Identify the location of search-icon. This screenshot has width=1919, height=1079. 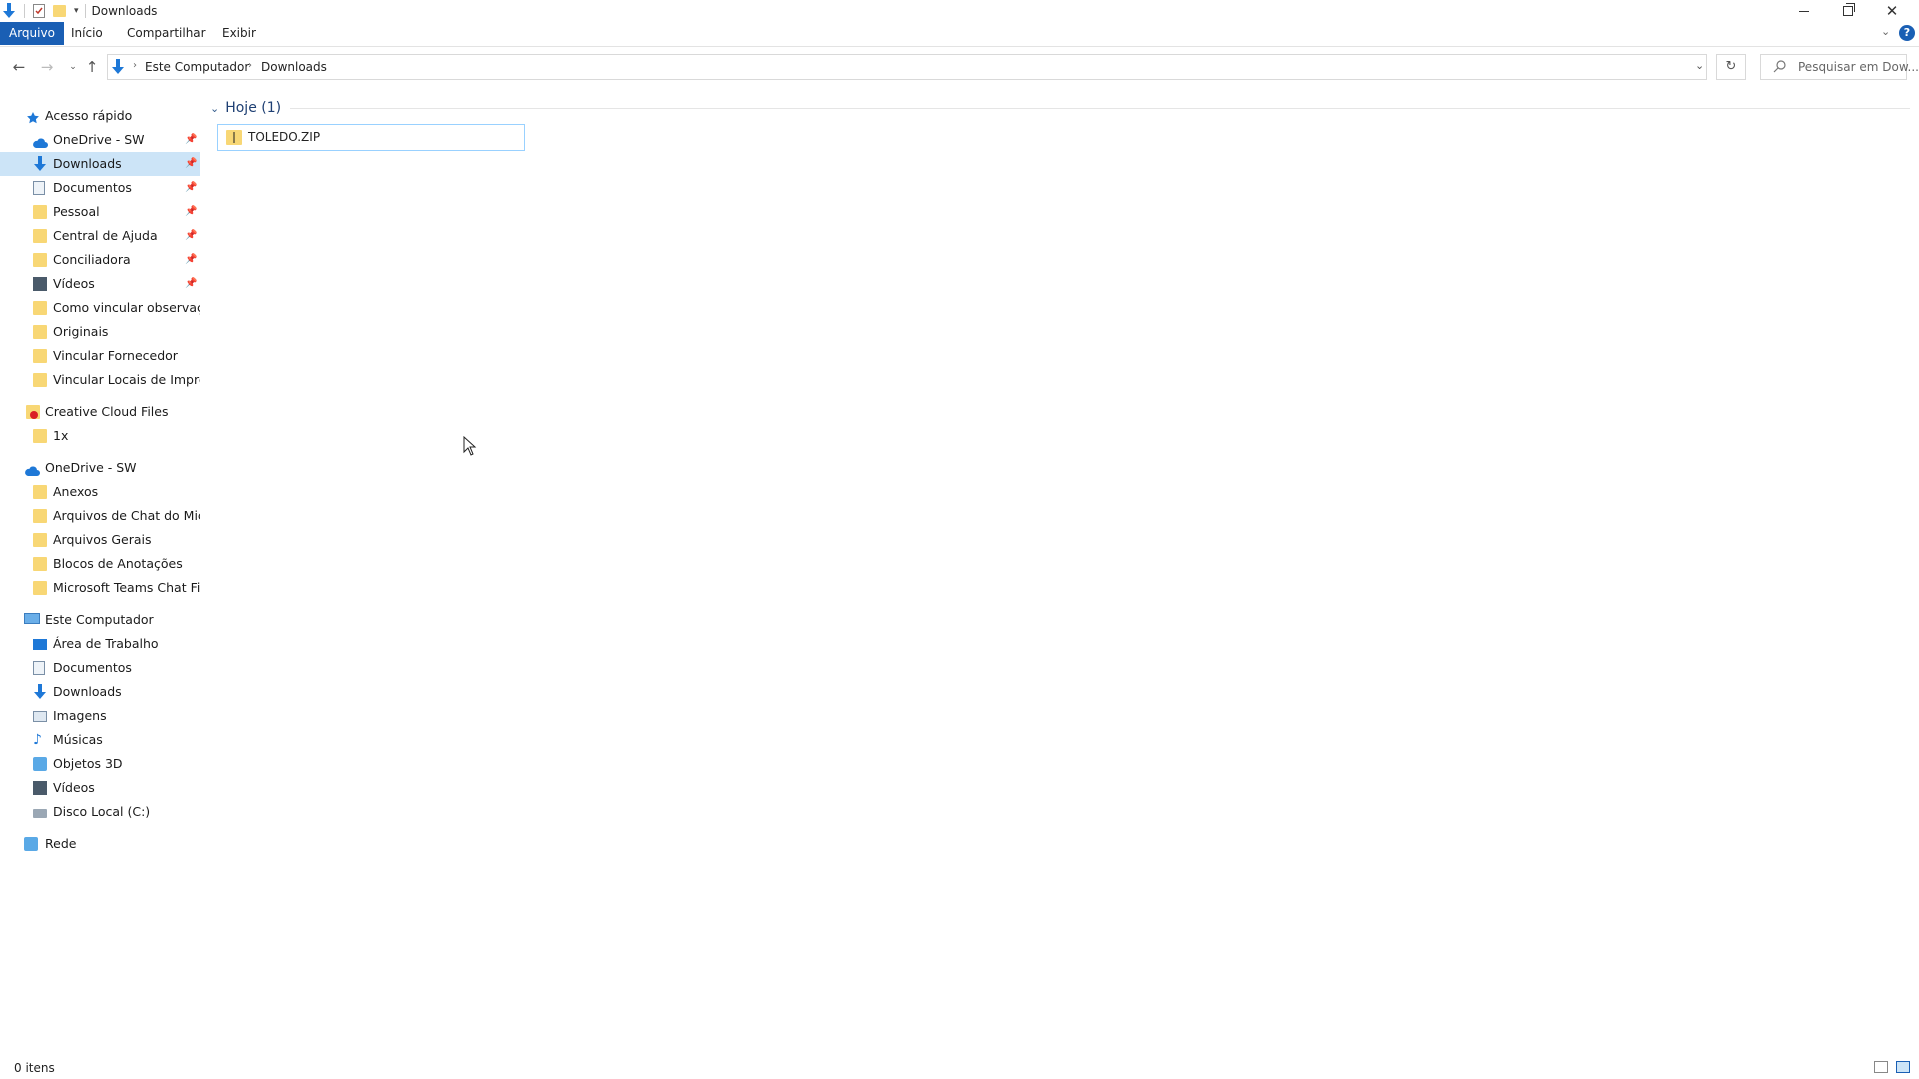
(1780, 67).